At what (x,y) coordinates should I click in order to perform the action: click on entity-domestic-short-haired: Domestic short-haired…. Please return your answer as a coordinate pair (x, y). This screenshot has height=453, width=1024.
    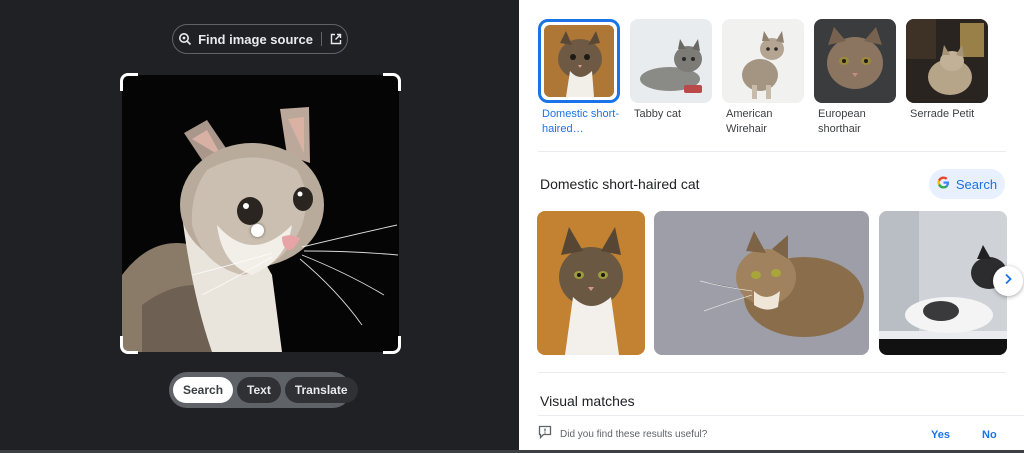
    Looking at the image, I should click on (579, 78).